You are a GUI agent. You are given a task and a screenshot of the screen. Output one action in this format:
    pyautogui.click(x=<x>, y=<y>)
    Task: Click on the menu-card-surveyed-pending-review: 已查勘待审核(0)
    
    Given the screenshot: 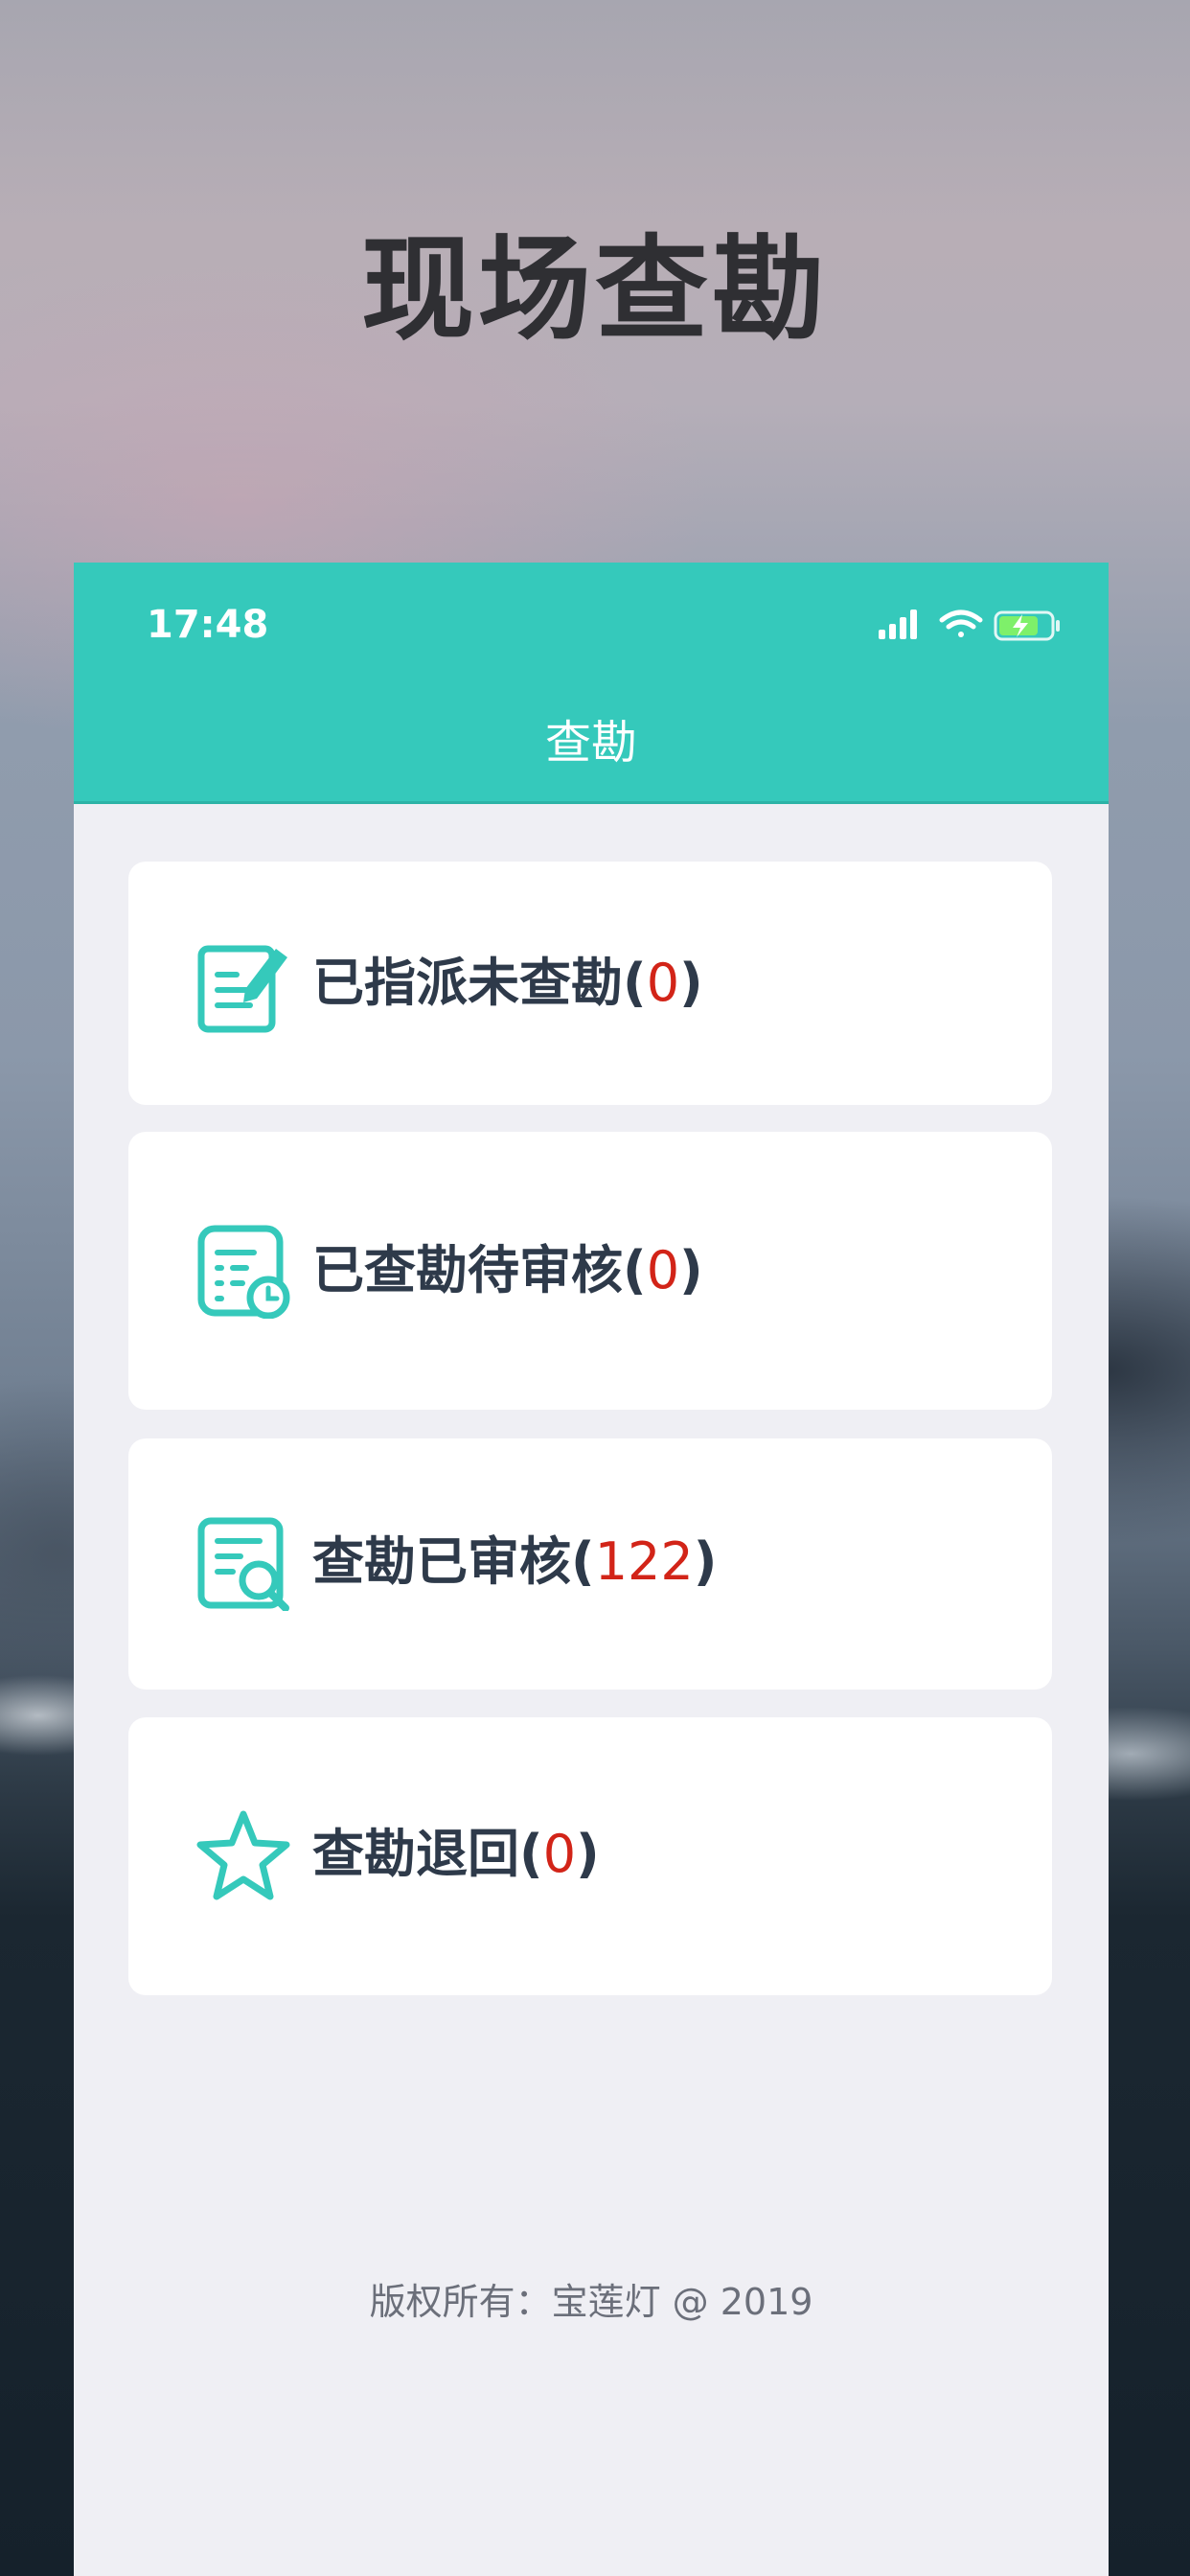 What is the action you would take?
    pyautogui.click(x=590, y=1271)
    